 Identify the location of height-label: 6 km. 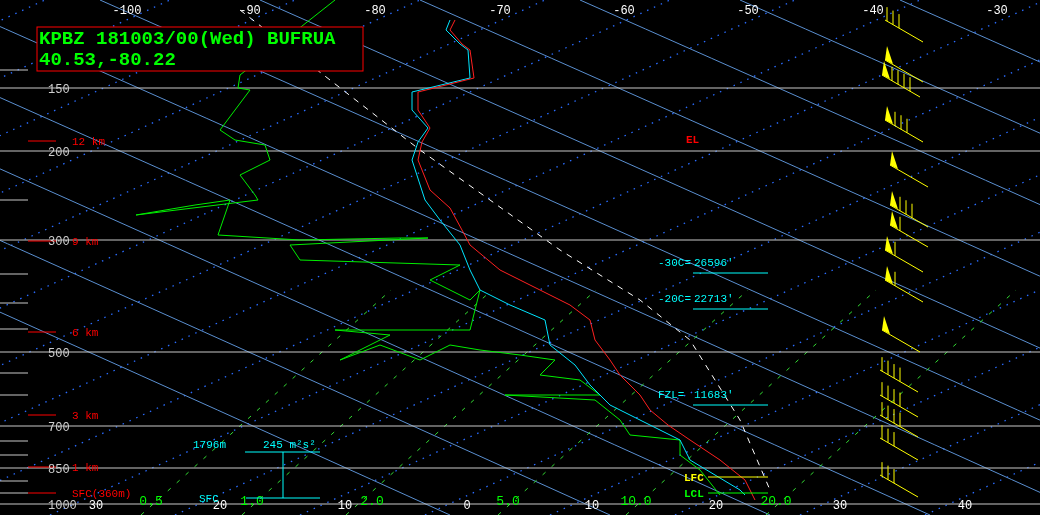
(85, 333).